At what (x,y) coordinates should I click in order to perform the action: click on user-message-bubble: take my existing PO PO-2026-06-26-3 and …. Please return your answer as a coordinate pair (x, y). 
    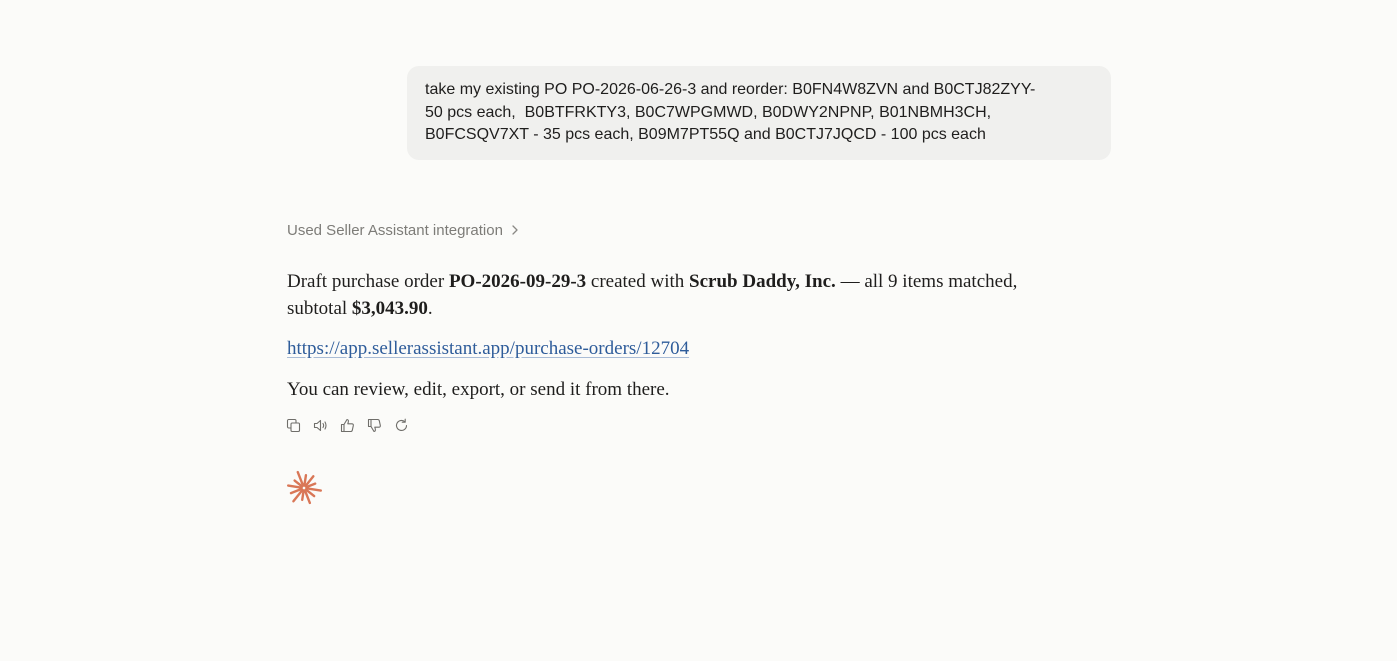
    Looking at the image, I should click on (759, 113).